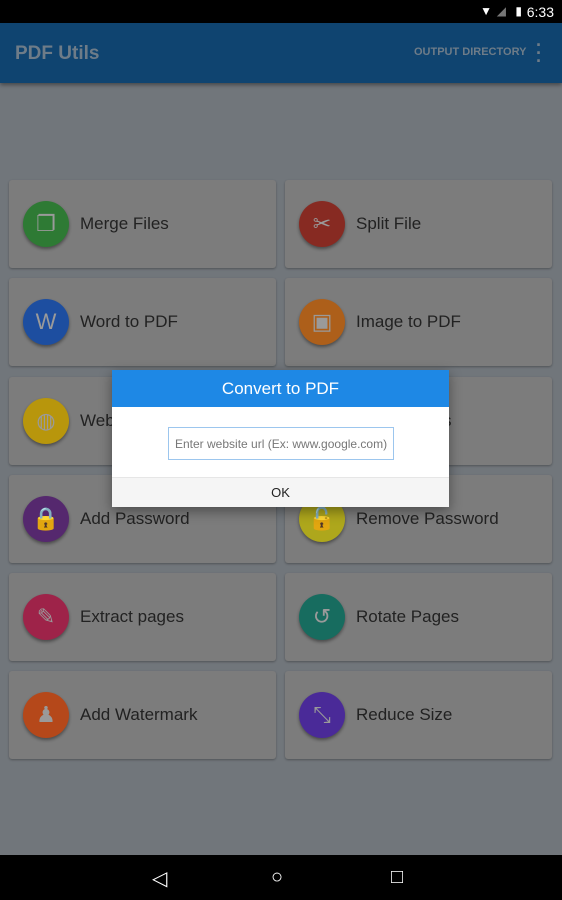  What do you see at coordinates (501, 11) in the screenshot?
I see `signal-icon: ◢` at bounding box center [501, 11].